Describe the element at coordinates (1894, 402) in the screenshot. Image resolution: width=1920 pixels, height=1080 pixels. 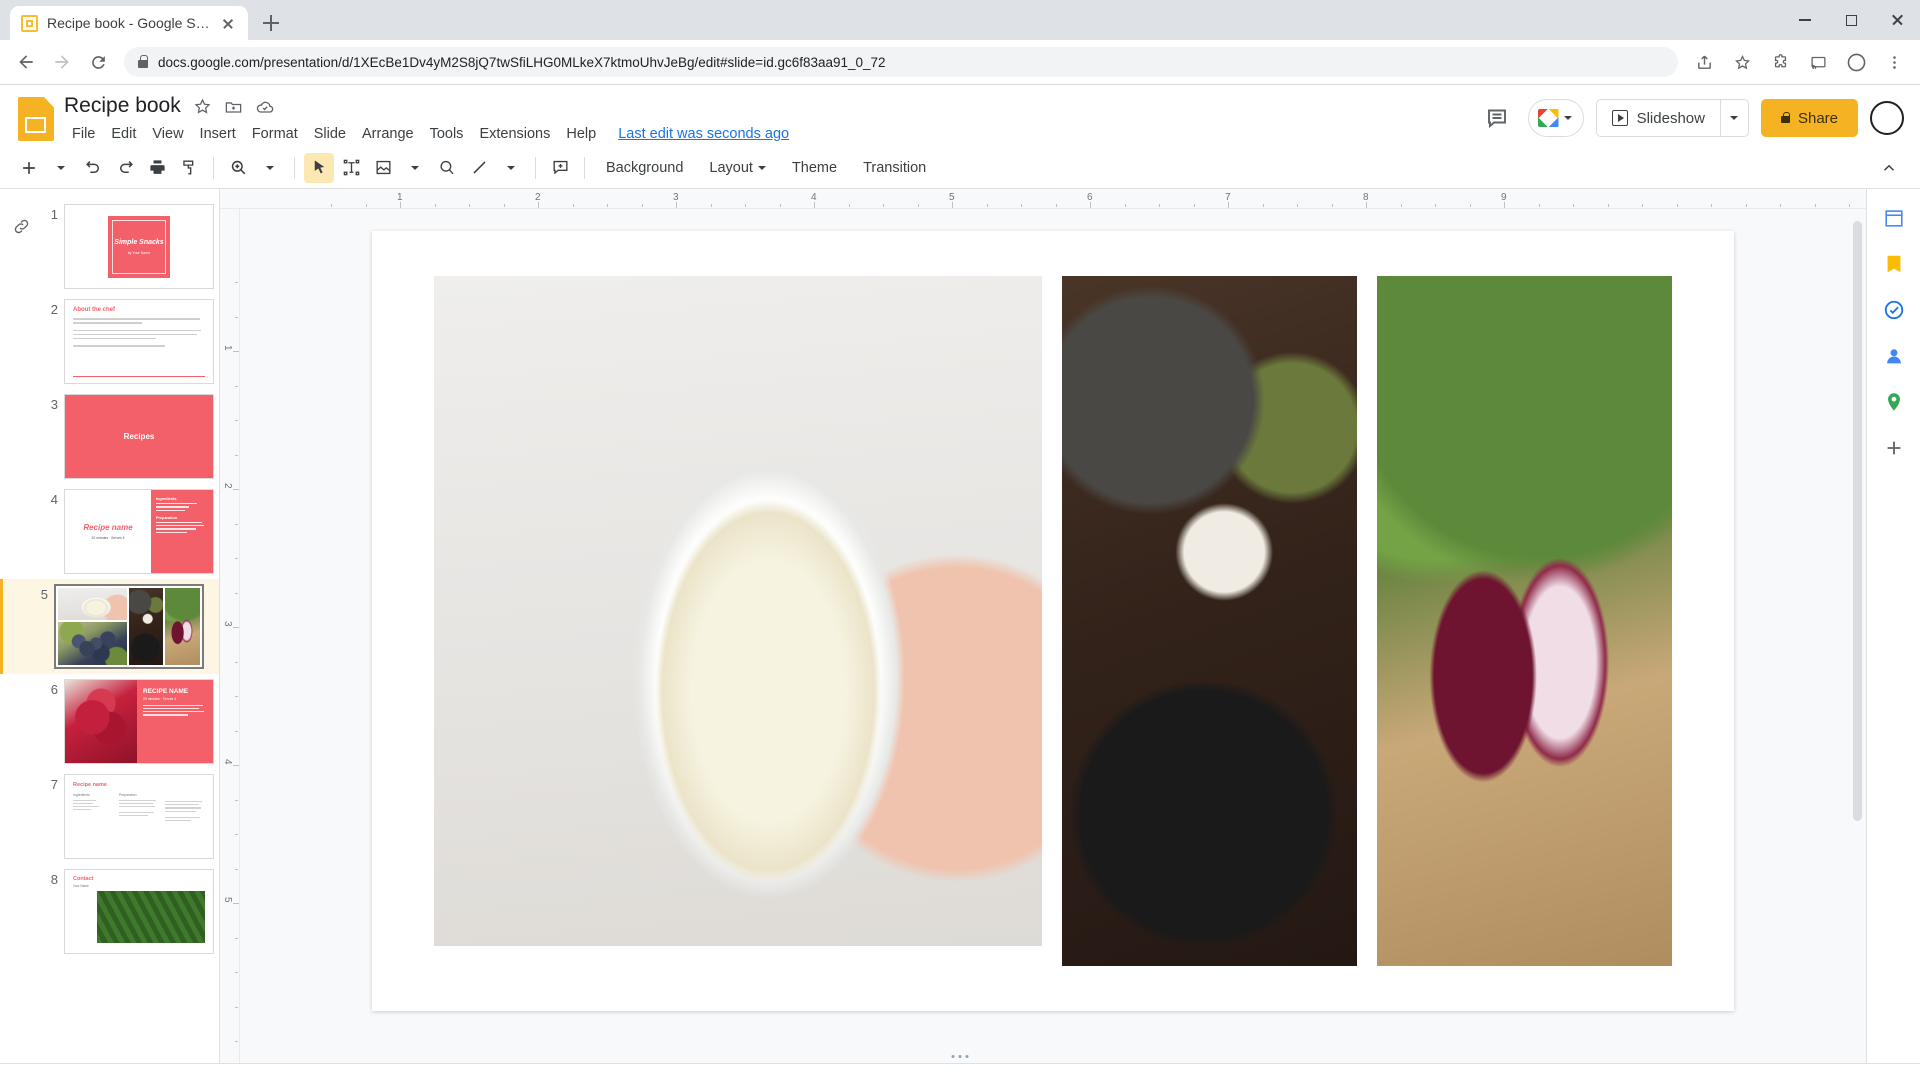
I see `maps-icon` at that location.